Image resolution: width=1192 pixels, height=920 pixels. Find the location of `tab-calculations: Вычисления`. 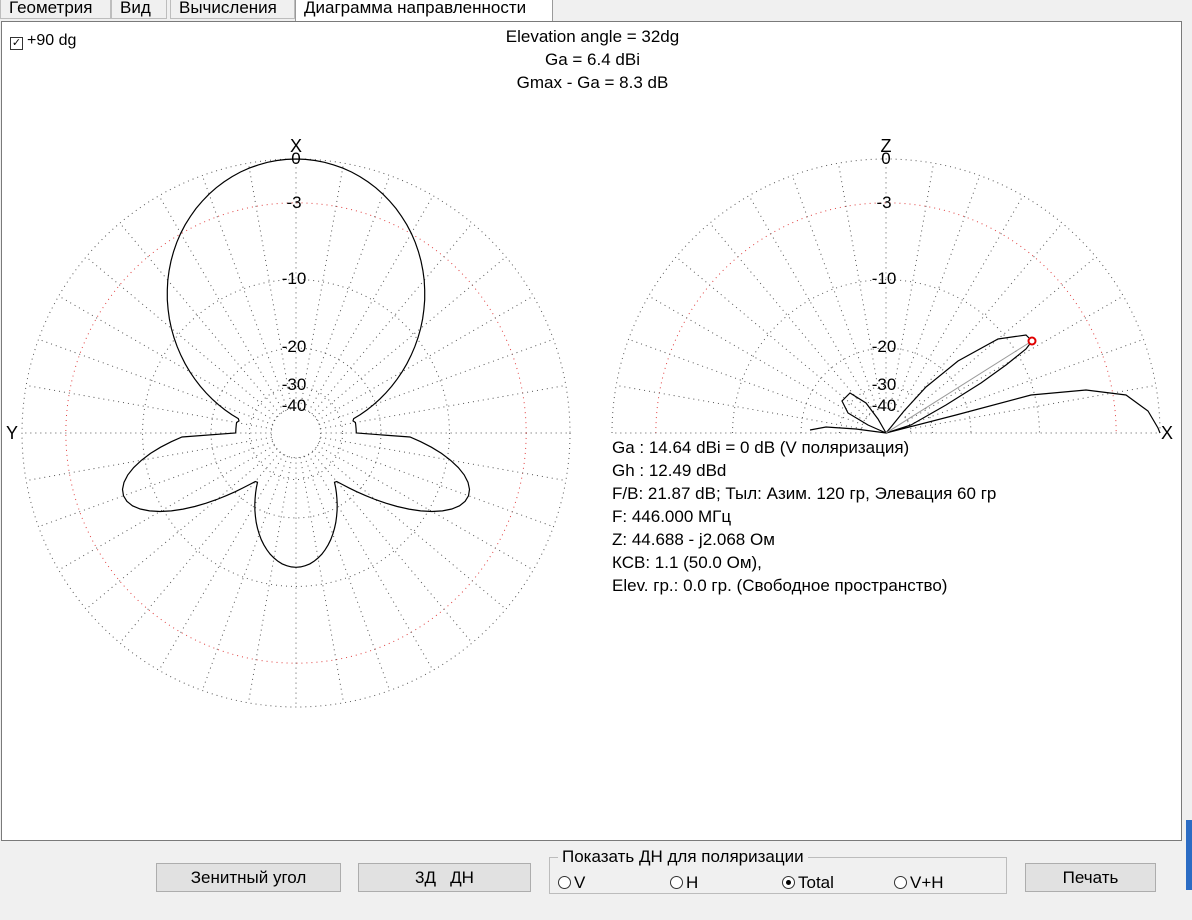

tab-calculations: Вычисления is located at coordinates (232, 9).